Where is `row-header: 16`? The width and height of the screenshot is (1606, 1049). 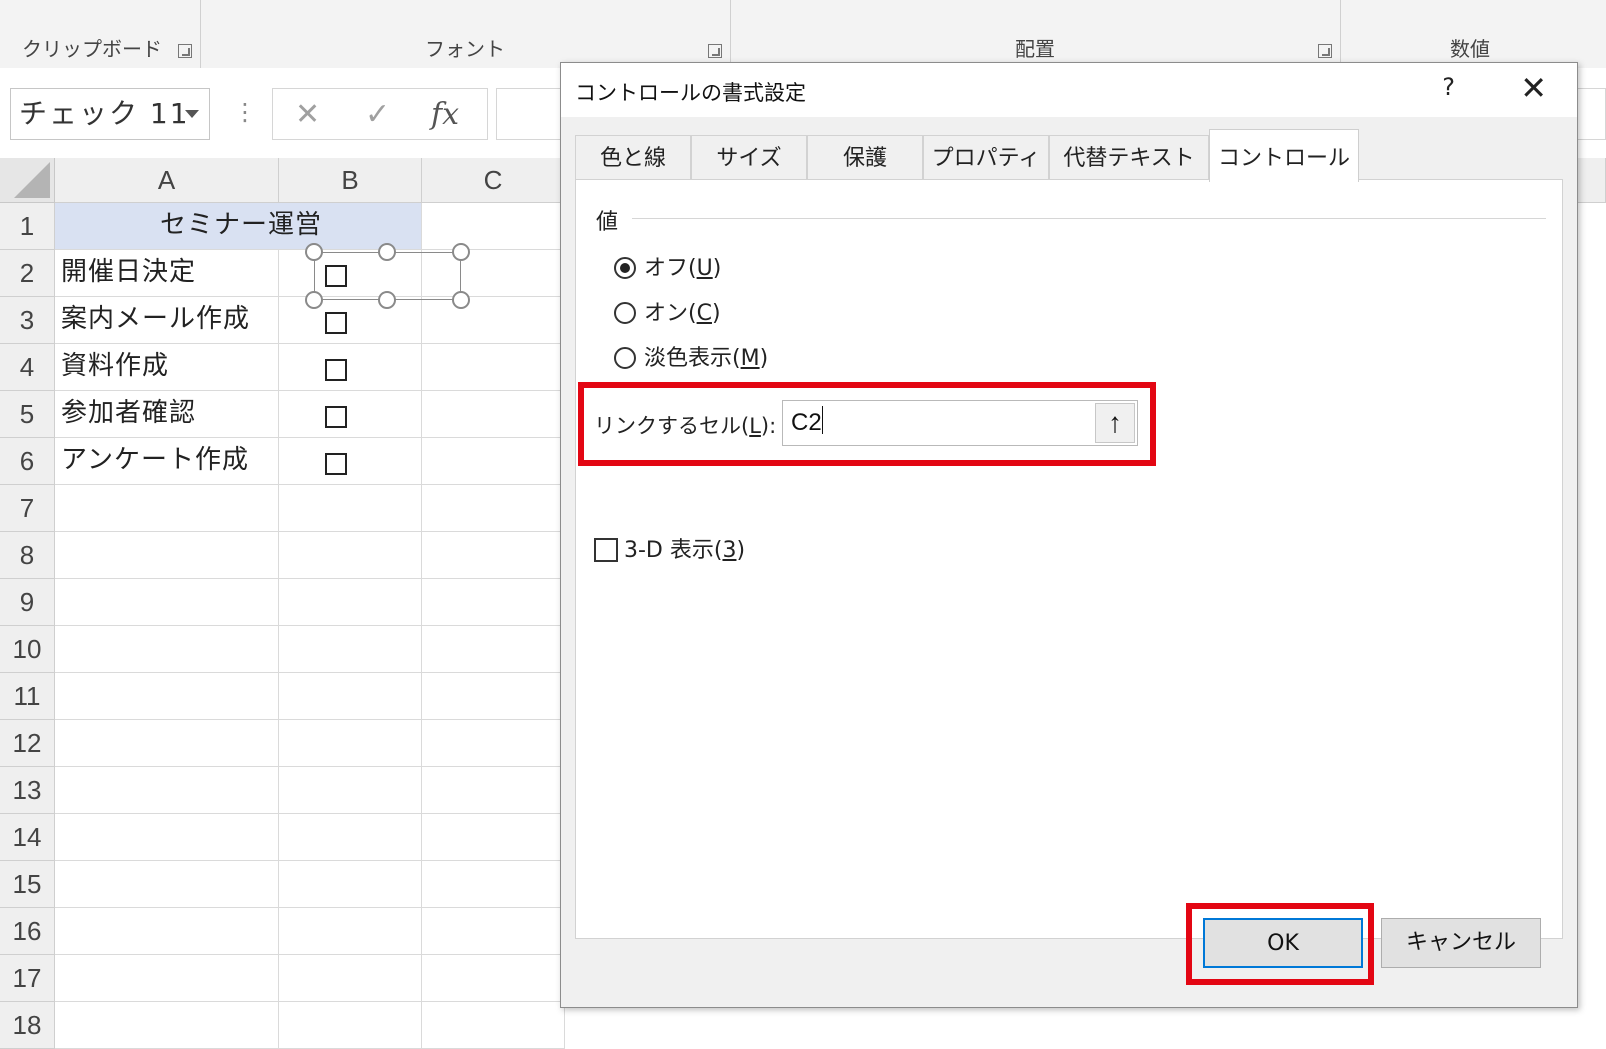 row-header: 16 is located at coordinates (27, 931).